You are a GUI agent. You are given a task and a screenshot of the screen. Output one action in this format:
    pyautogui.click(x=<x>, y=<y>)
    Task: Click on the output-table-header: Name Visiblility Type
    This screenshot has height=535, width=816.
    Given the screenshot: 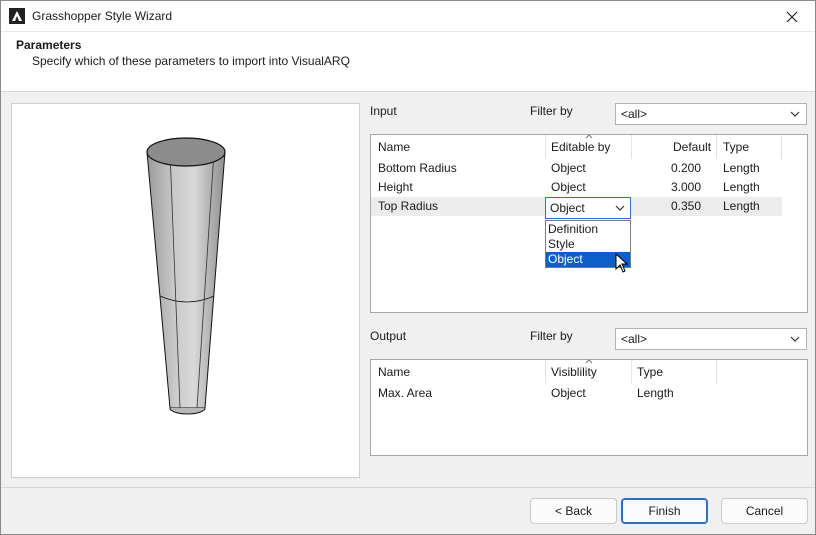 What is the action you would take?
    pyautogui.click(x=589, y=371)
    